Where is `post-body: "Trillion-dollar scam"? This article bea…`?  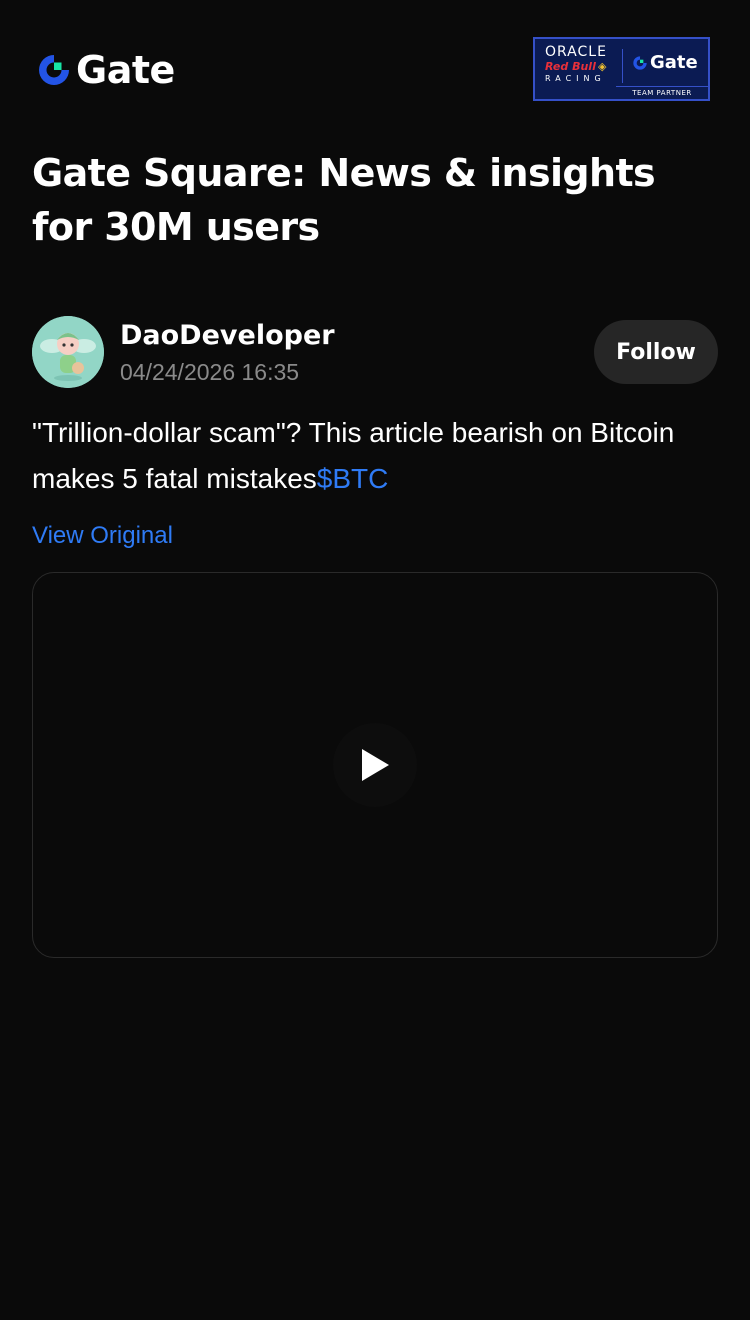 post-body: "Trillion-dollar scam"? This article bea… is located at coordinates (377, 456).